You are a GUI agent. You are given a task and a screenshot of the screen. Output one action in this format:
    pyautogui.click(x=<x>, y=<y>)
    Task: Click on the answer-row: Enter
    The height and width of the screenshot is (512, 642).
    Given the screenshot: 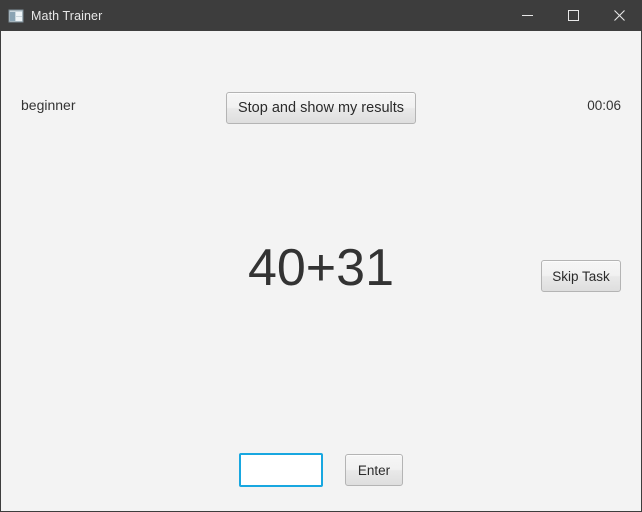 What is the action you would take?
    pyautogui.click(x=321, y=470)
    